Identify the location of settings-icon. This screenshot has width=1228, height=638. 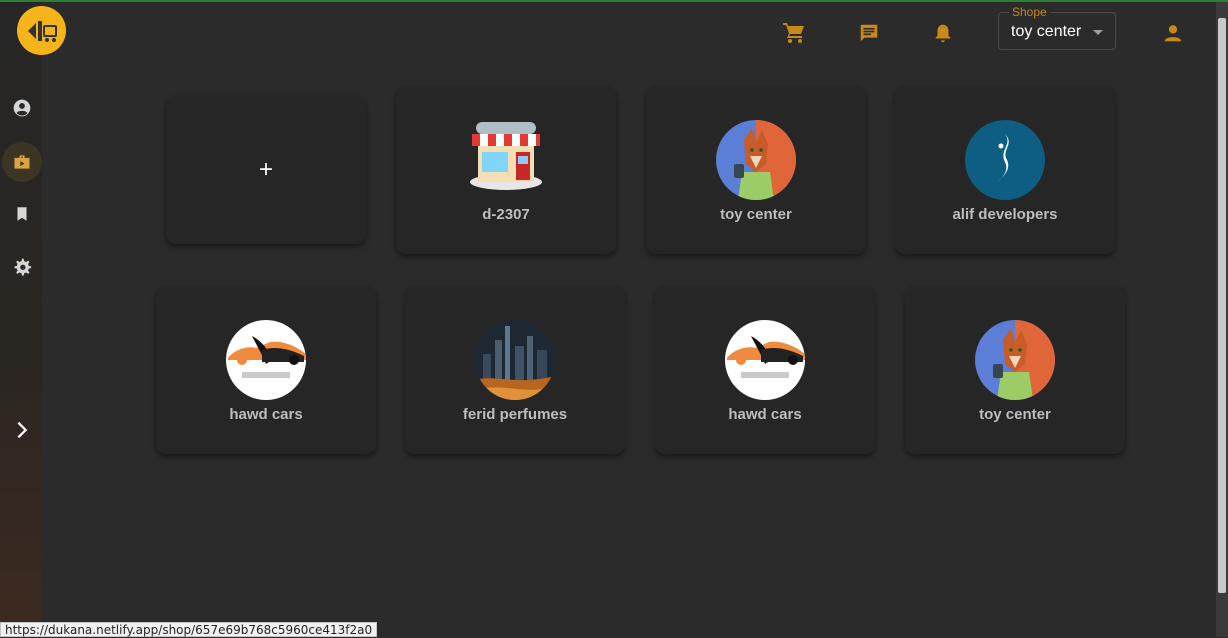
(23, 267).